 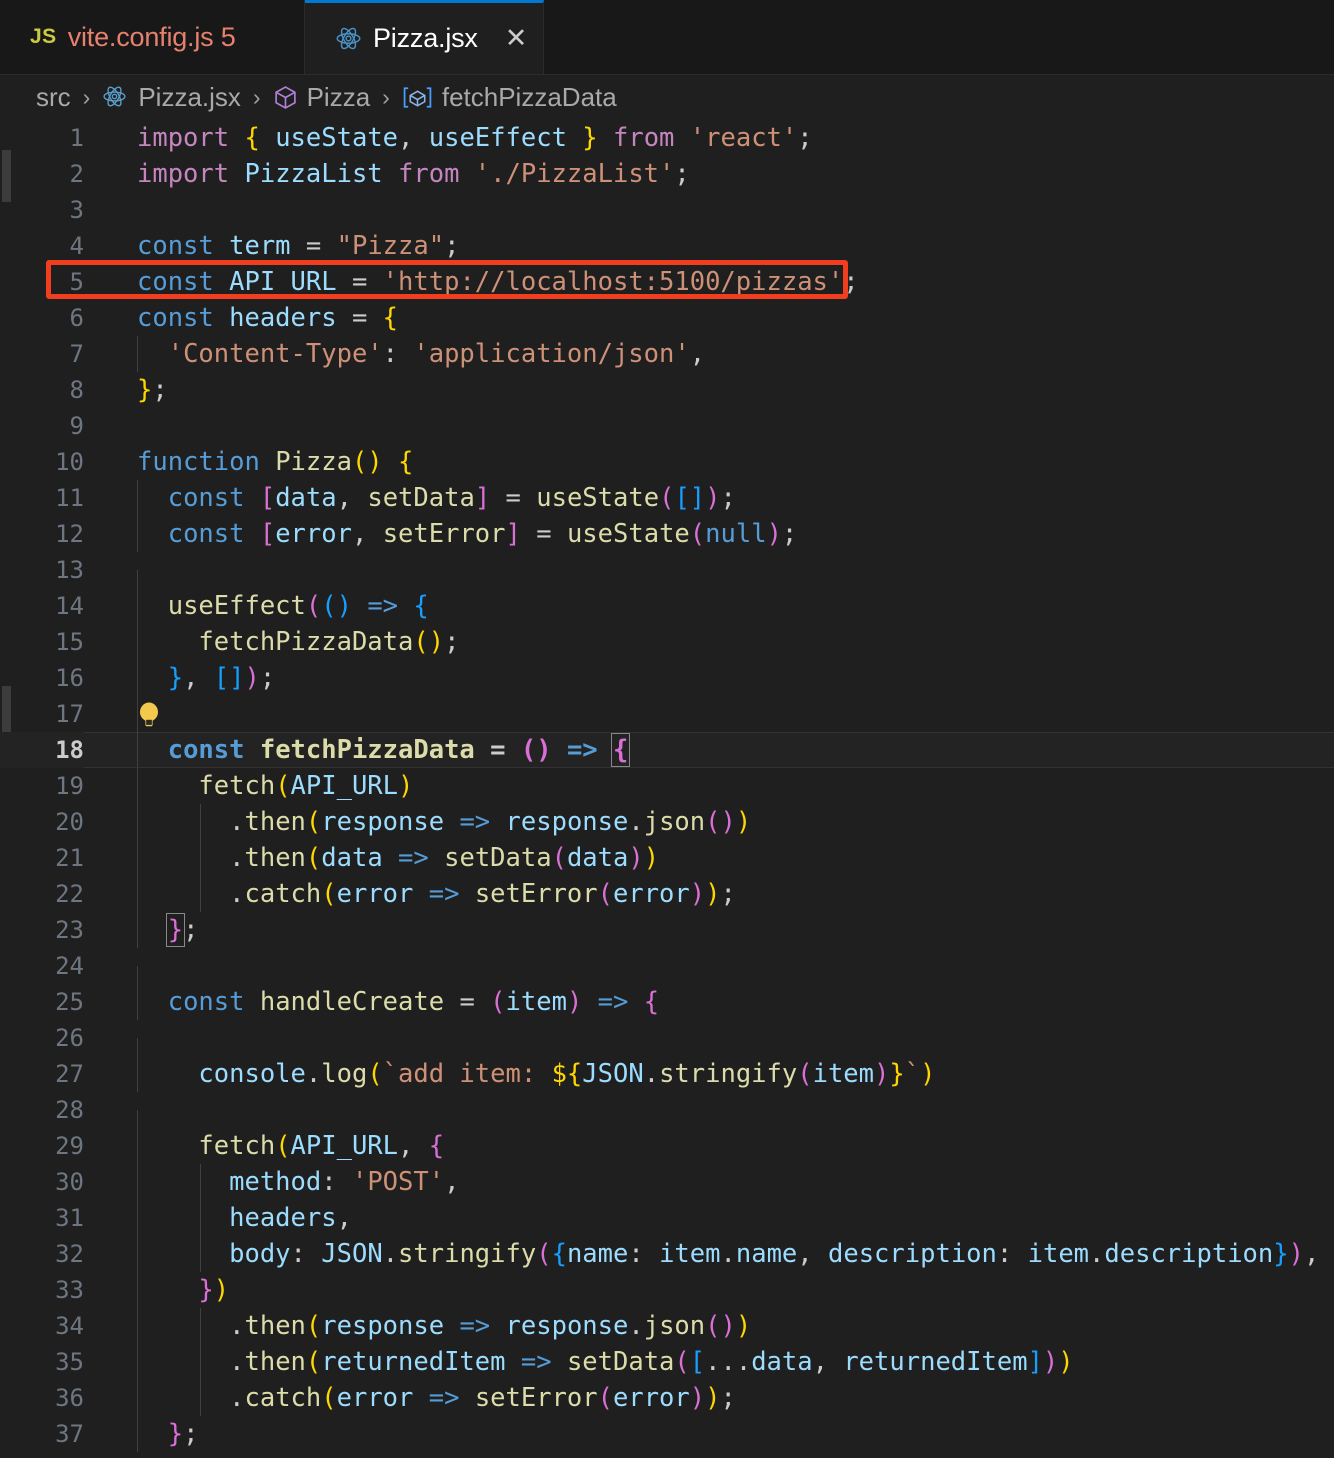 I want to click on code-line: 17, so click(x=667, y=714).